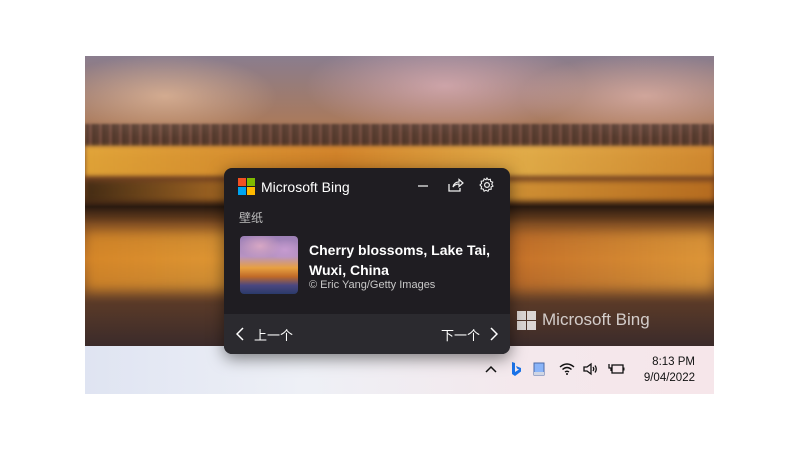 The height and width of the screenshot is (450, 800). What do you see at coordinates (539, 369) in the screenshot?
I see `note-icon` at bounding box center [539, 369].